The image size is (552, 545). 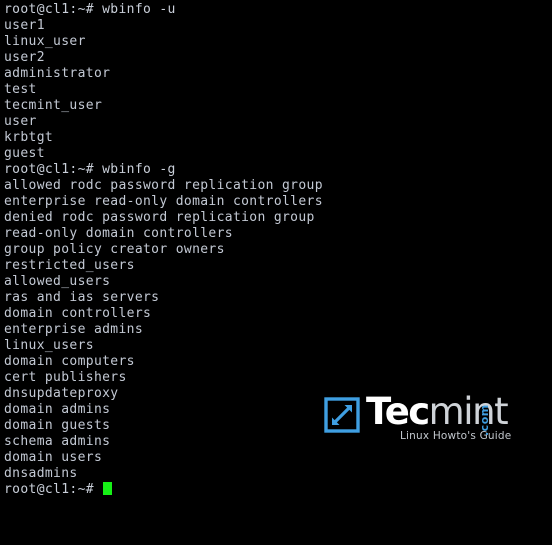 I want to click on terminal-output-line: read-only domain controllers, so click(x=118, y=233).